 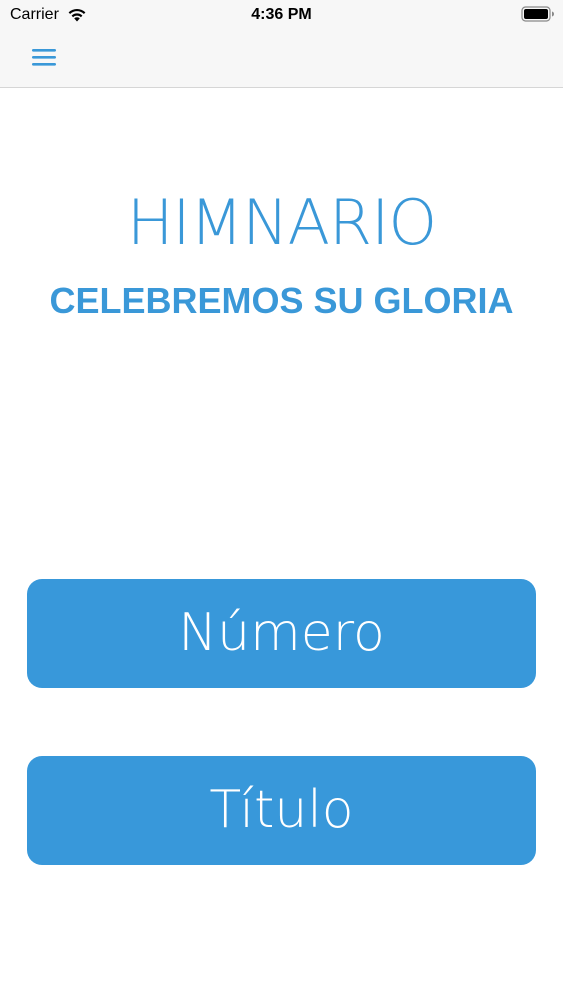 I want to click on battery-icon, so click(x=537, y=14).